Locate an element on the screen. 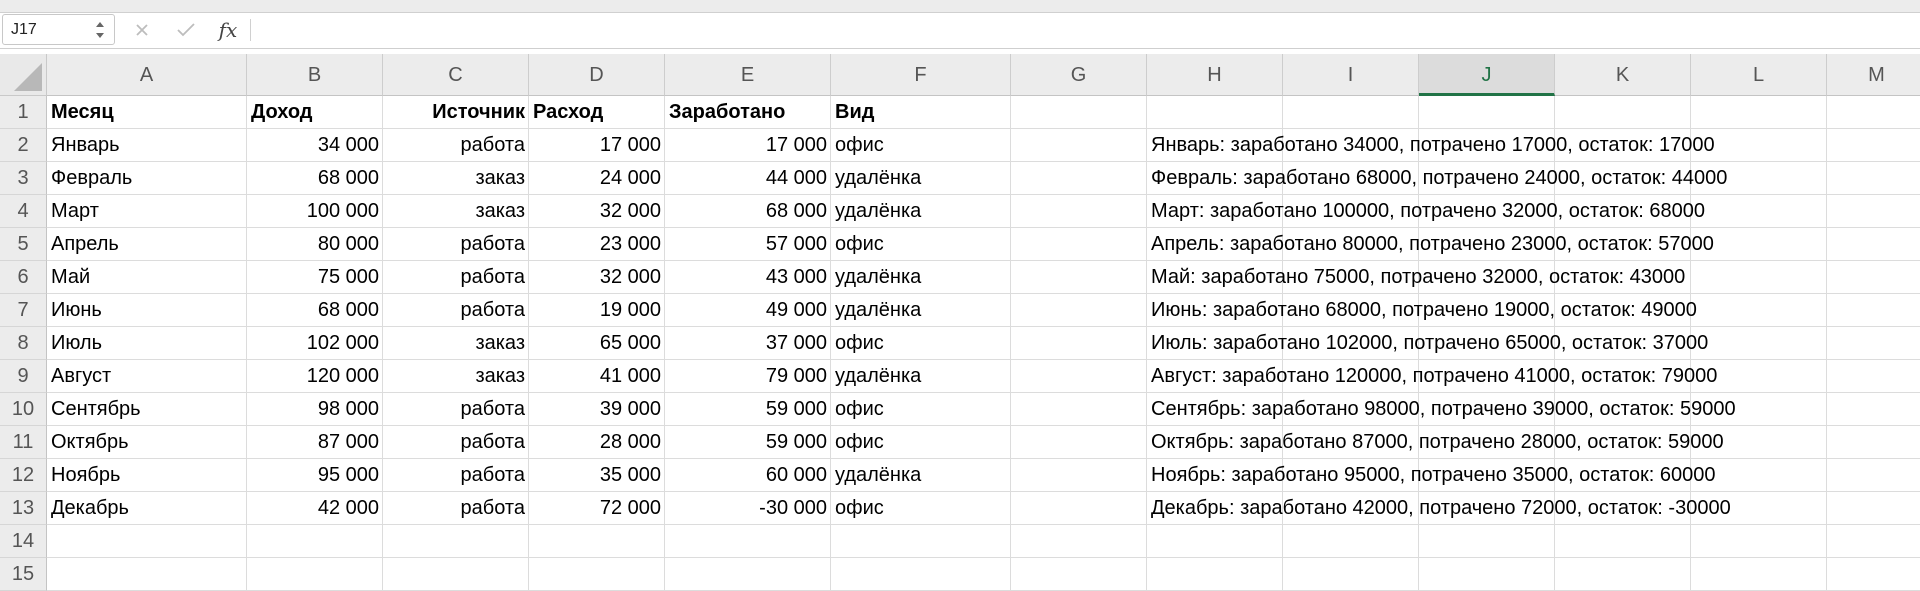 This screenshot has width=1920, height=591. table-cell-expense: 41 000 is located at coordinates (597, 376).